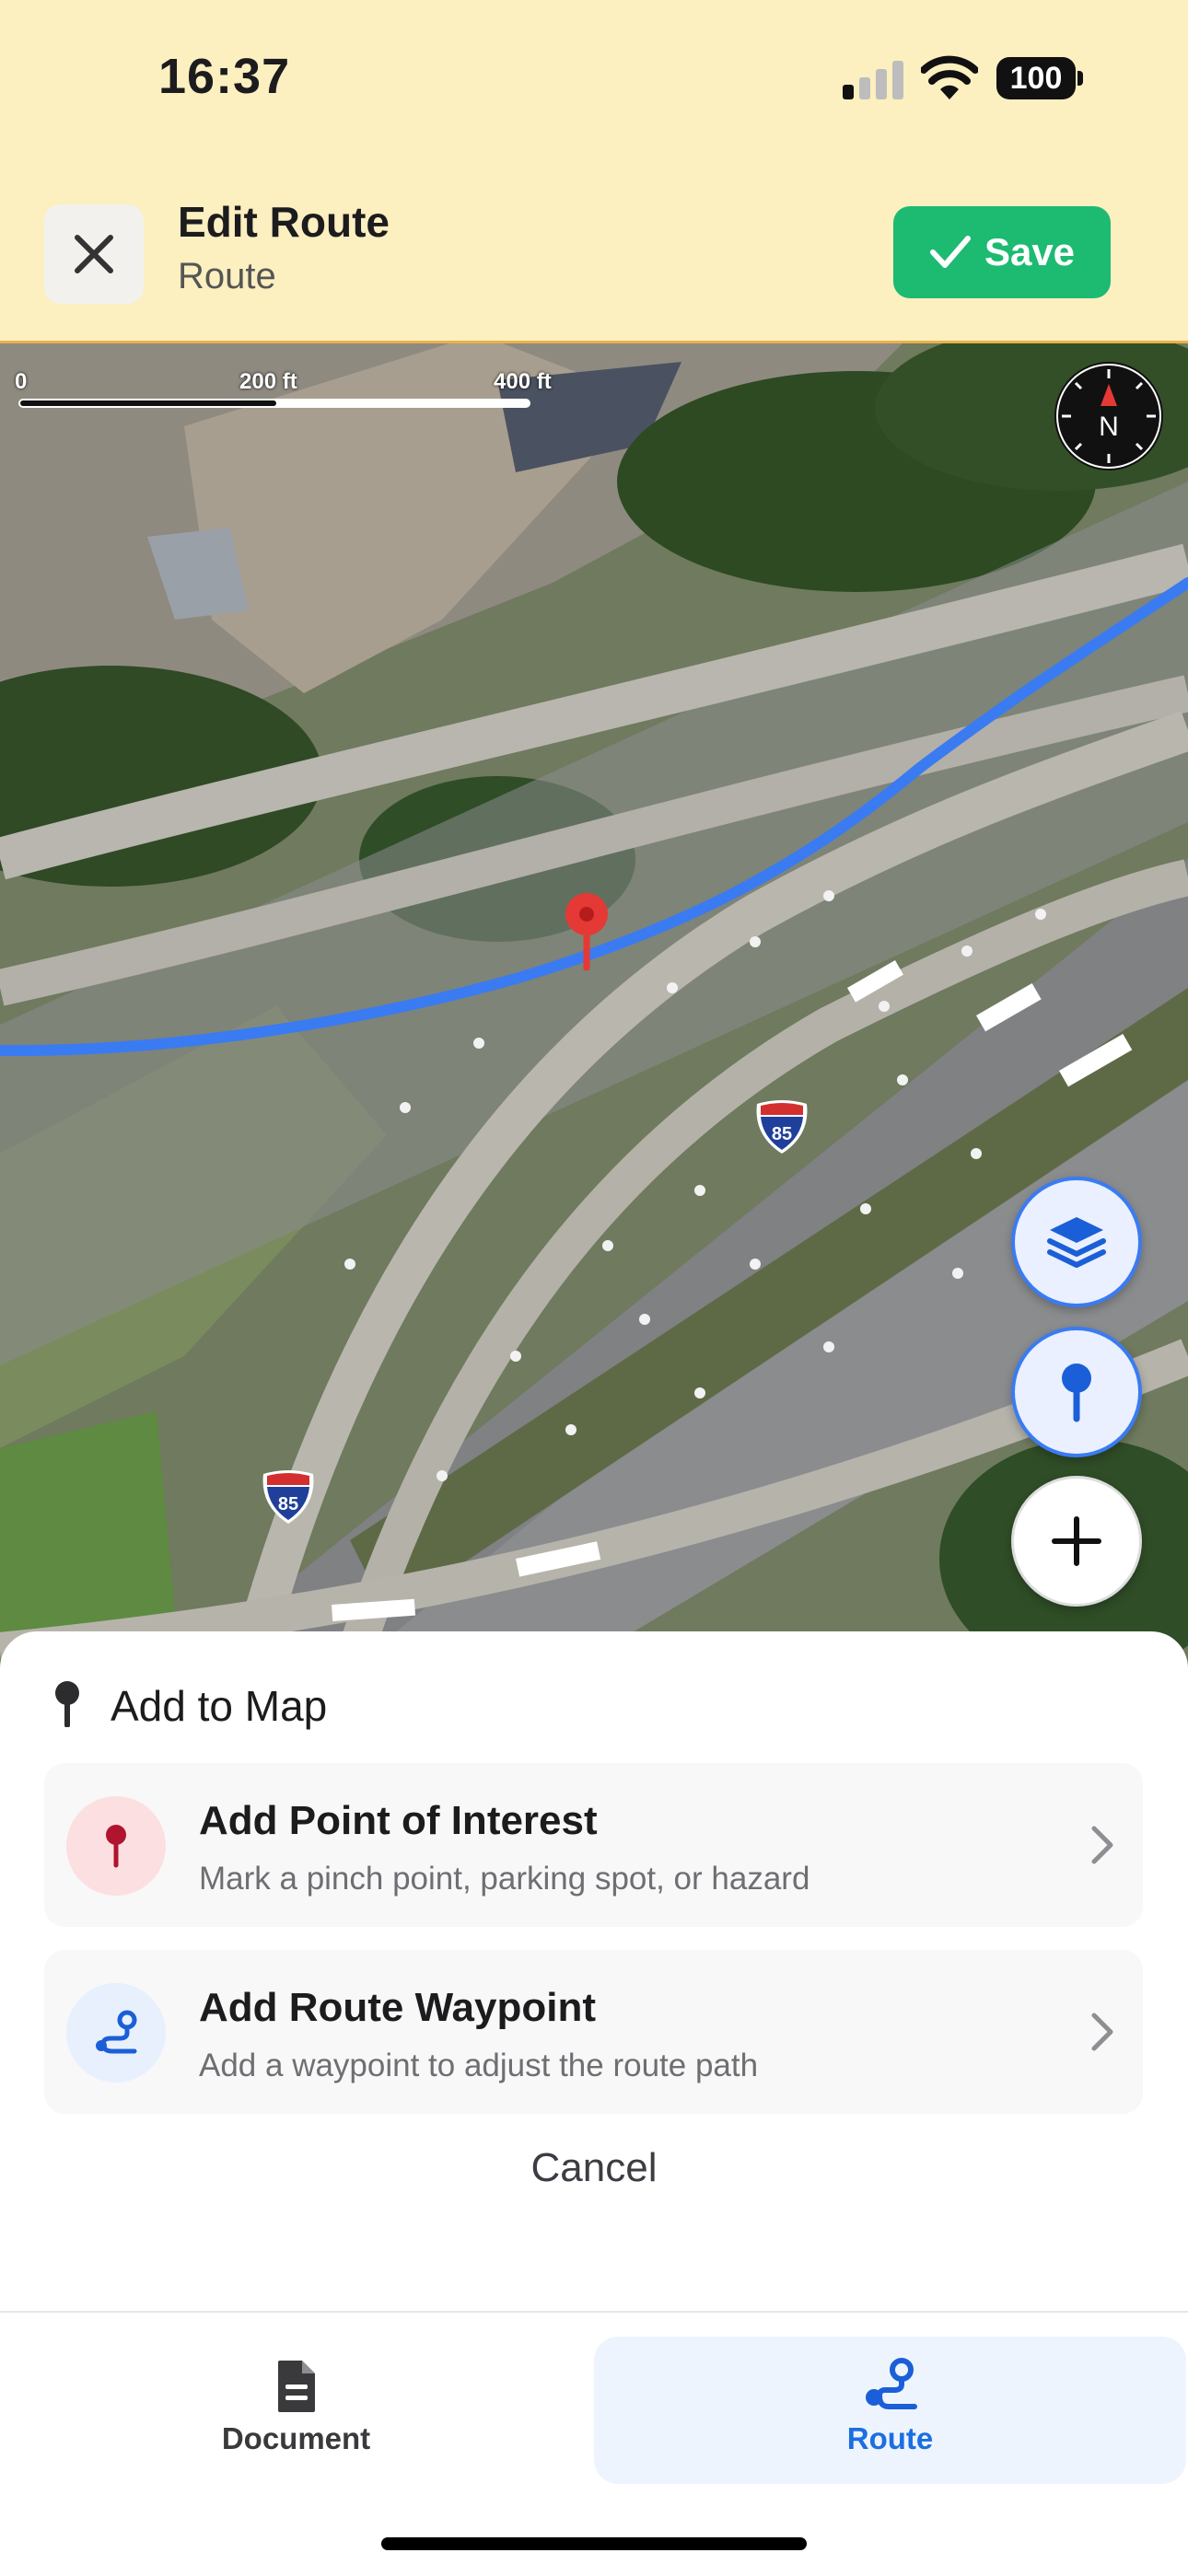 The height and width of the screenshot is (2576, 1188). I want to click on top-bar: 16:37 100 Edit Route Route Save, so click(594, 171).